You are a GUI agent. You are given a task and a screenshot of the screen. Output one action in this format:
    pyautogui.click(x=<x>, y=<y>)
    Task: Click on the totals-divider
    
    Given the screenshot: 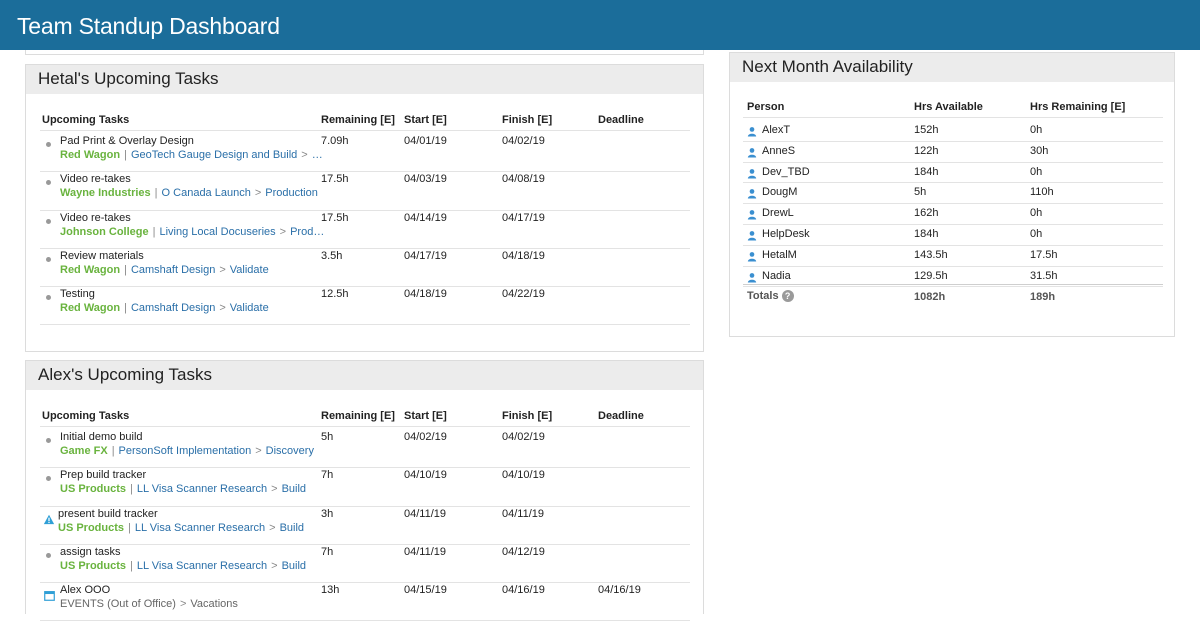 What is the action you would take?
    pyautogui.click(x=953, y=284)
    